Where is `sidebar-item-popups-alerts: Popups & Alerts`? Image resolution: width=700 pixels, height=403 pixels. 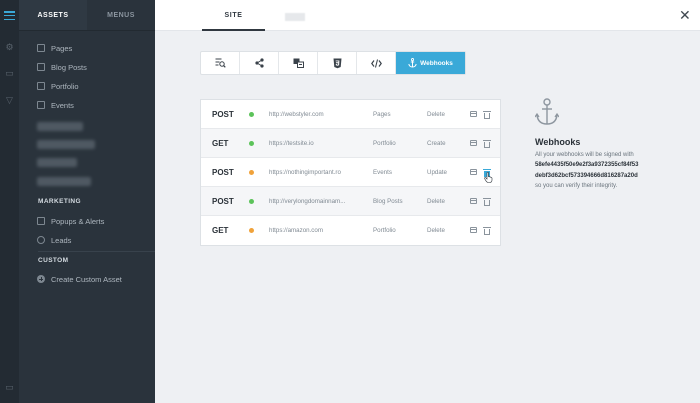 sidebar-item-popups-alerts: Popups & Alerts is located at coordinates (70, 221).